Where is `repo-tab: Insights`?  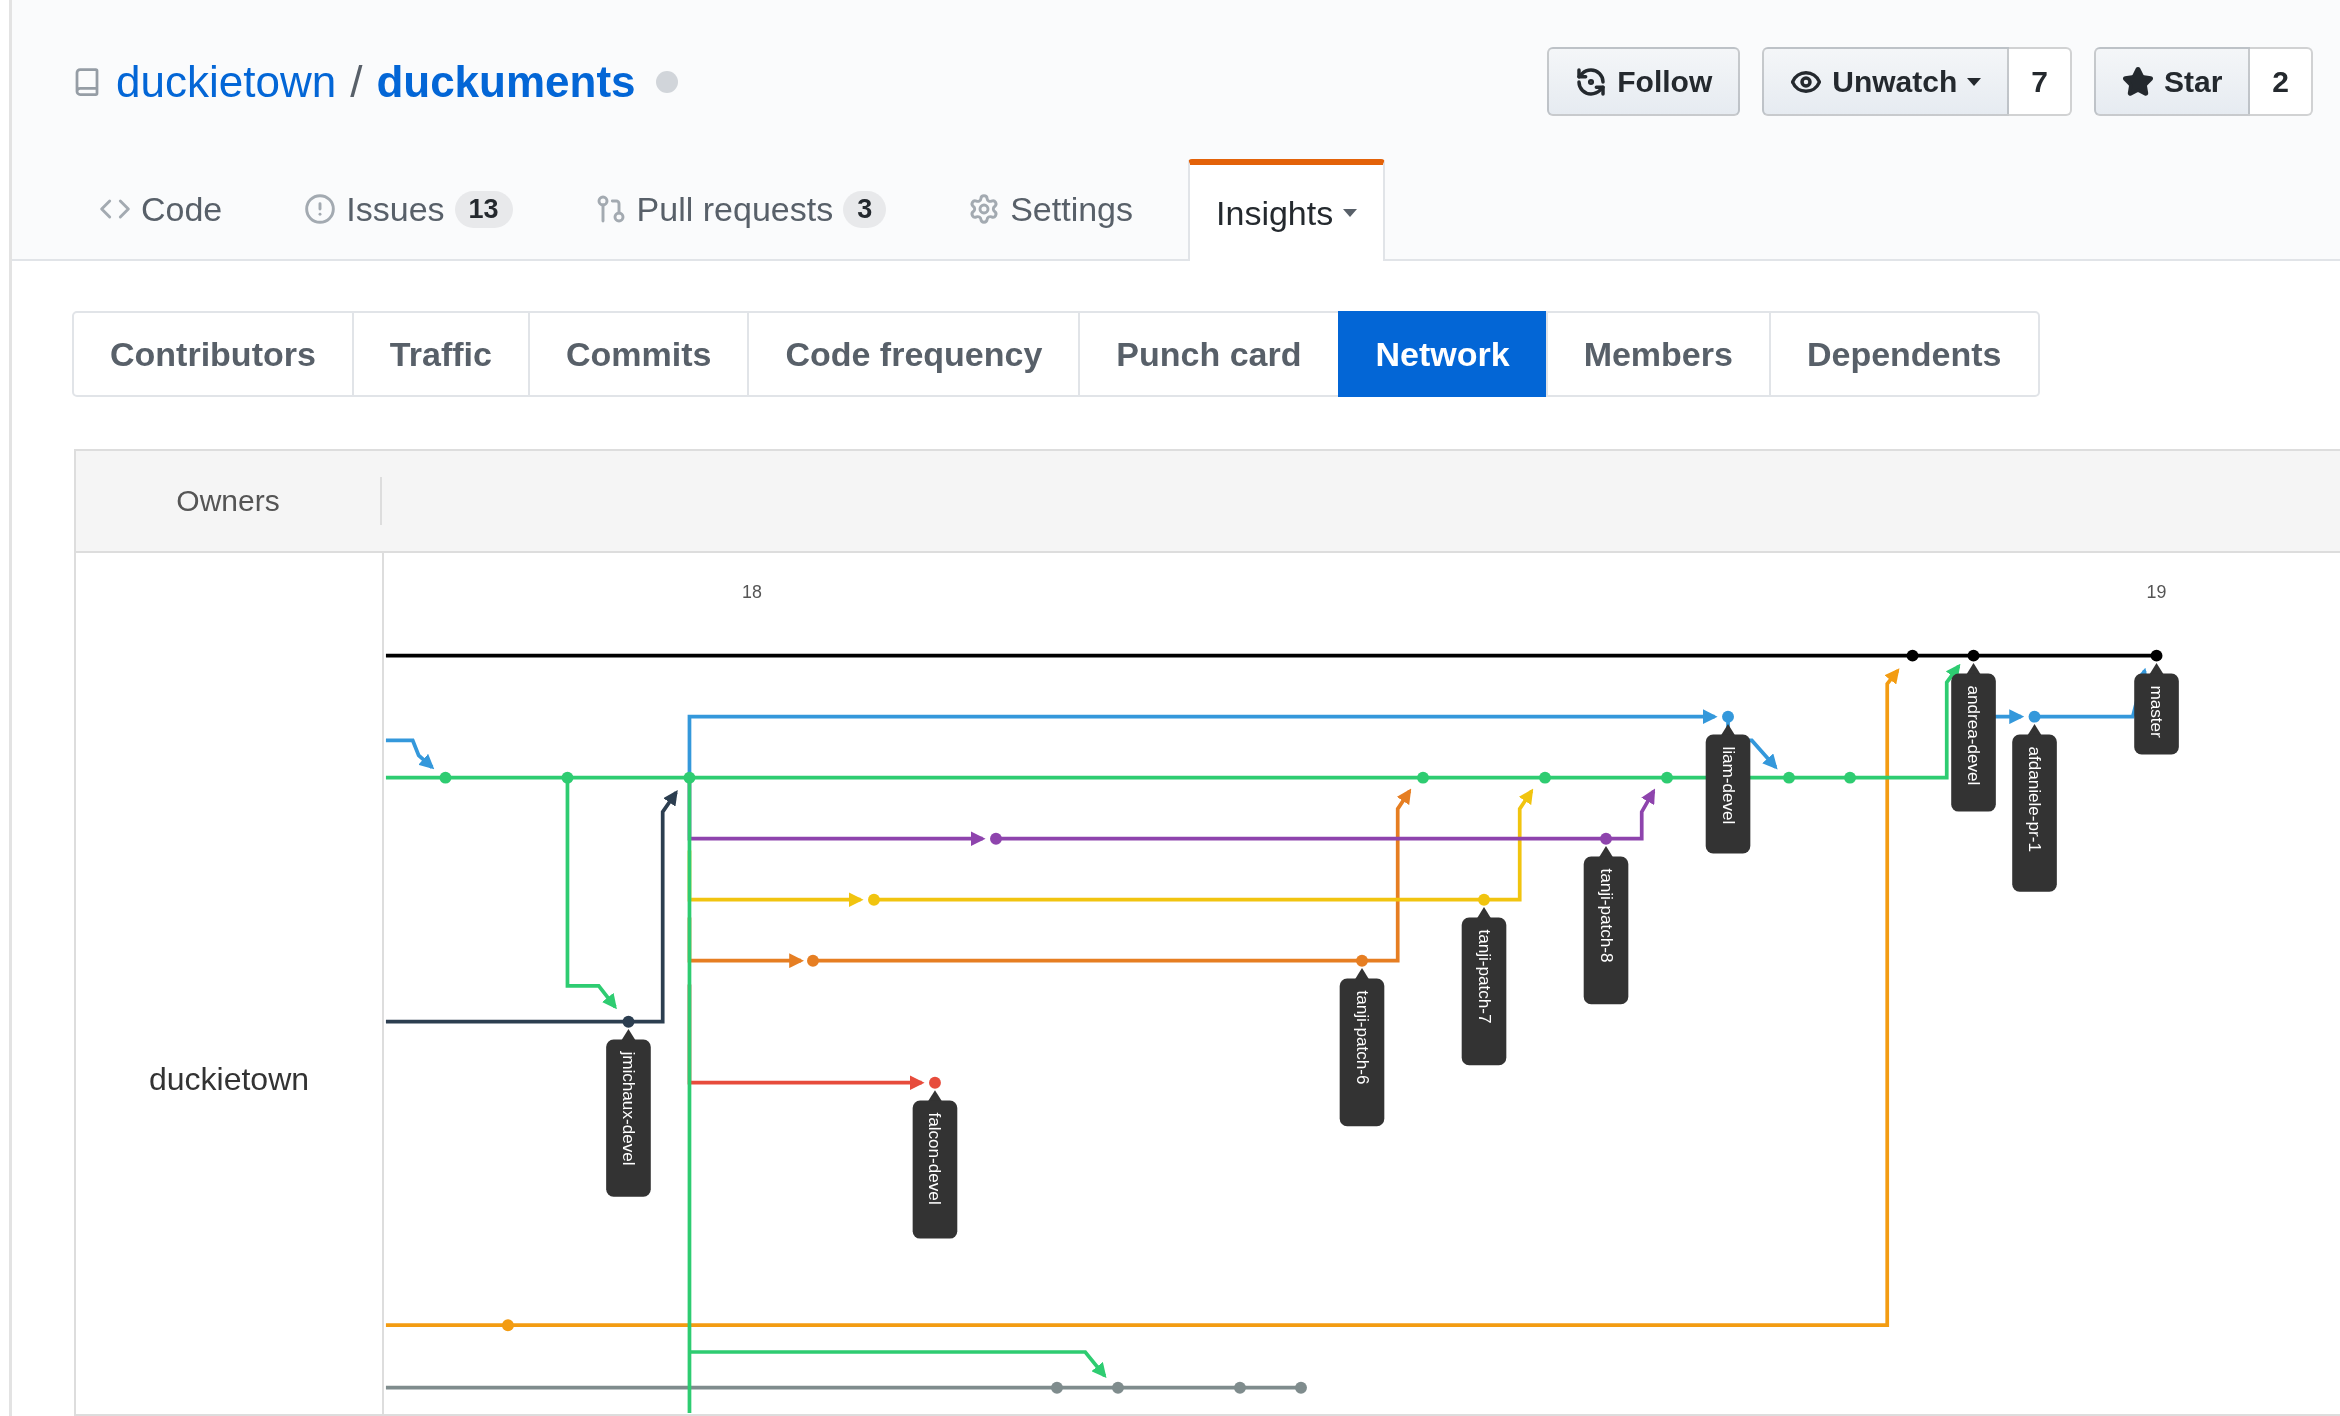
repo-tab: Insights is located at coordinates (1287, 210).